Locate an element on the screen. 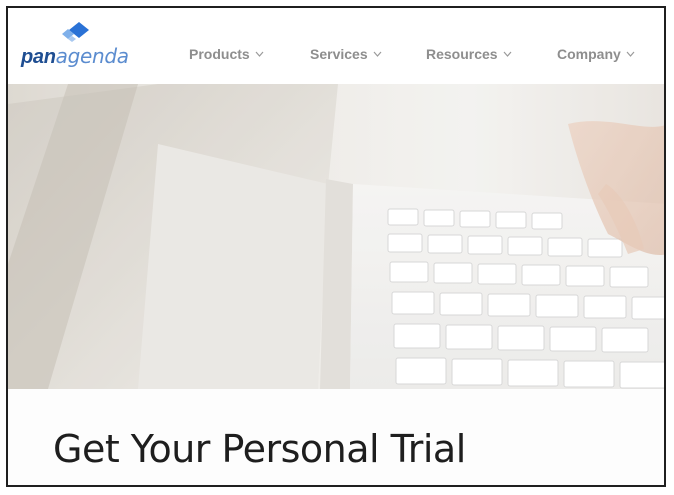 The image size is (674, 495). logo-wordmark: panagenda is located at coordinates (75, 56).